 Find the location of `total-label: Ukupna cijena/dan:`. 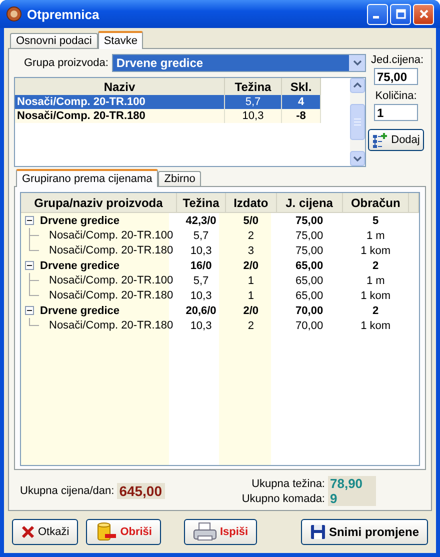

total-label: Ukupna cijena/dan: is located at coordinates (67, 491).